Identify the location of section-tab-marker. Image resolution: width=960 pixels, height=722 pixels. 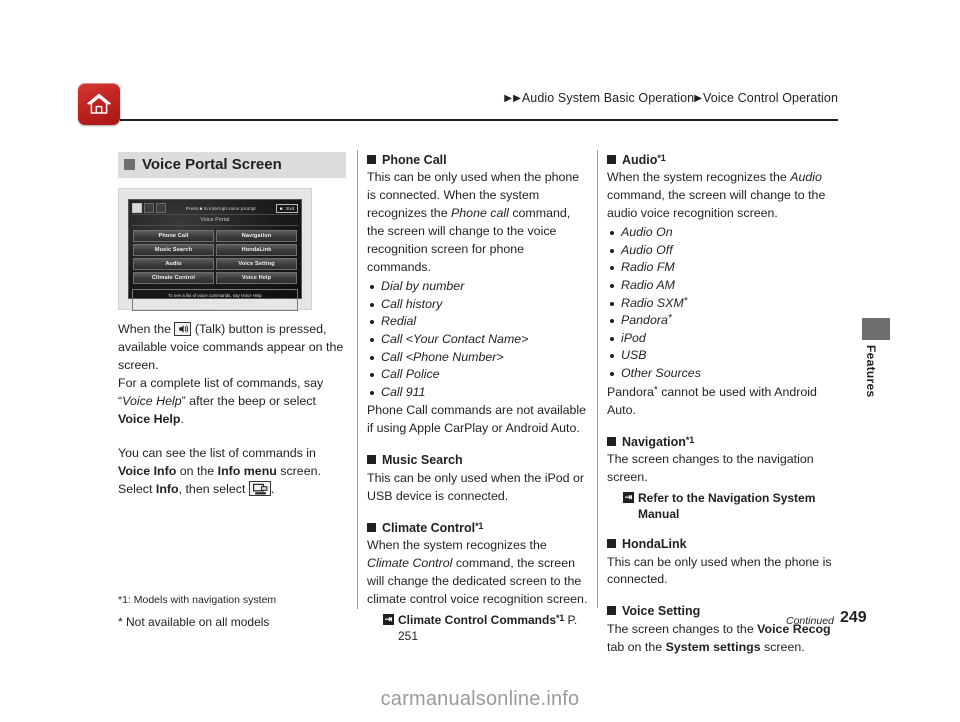
(876, 329).